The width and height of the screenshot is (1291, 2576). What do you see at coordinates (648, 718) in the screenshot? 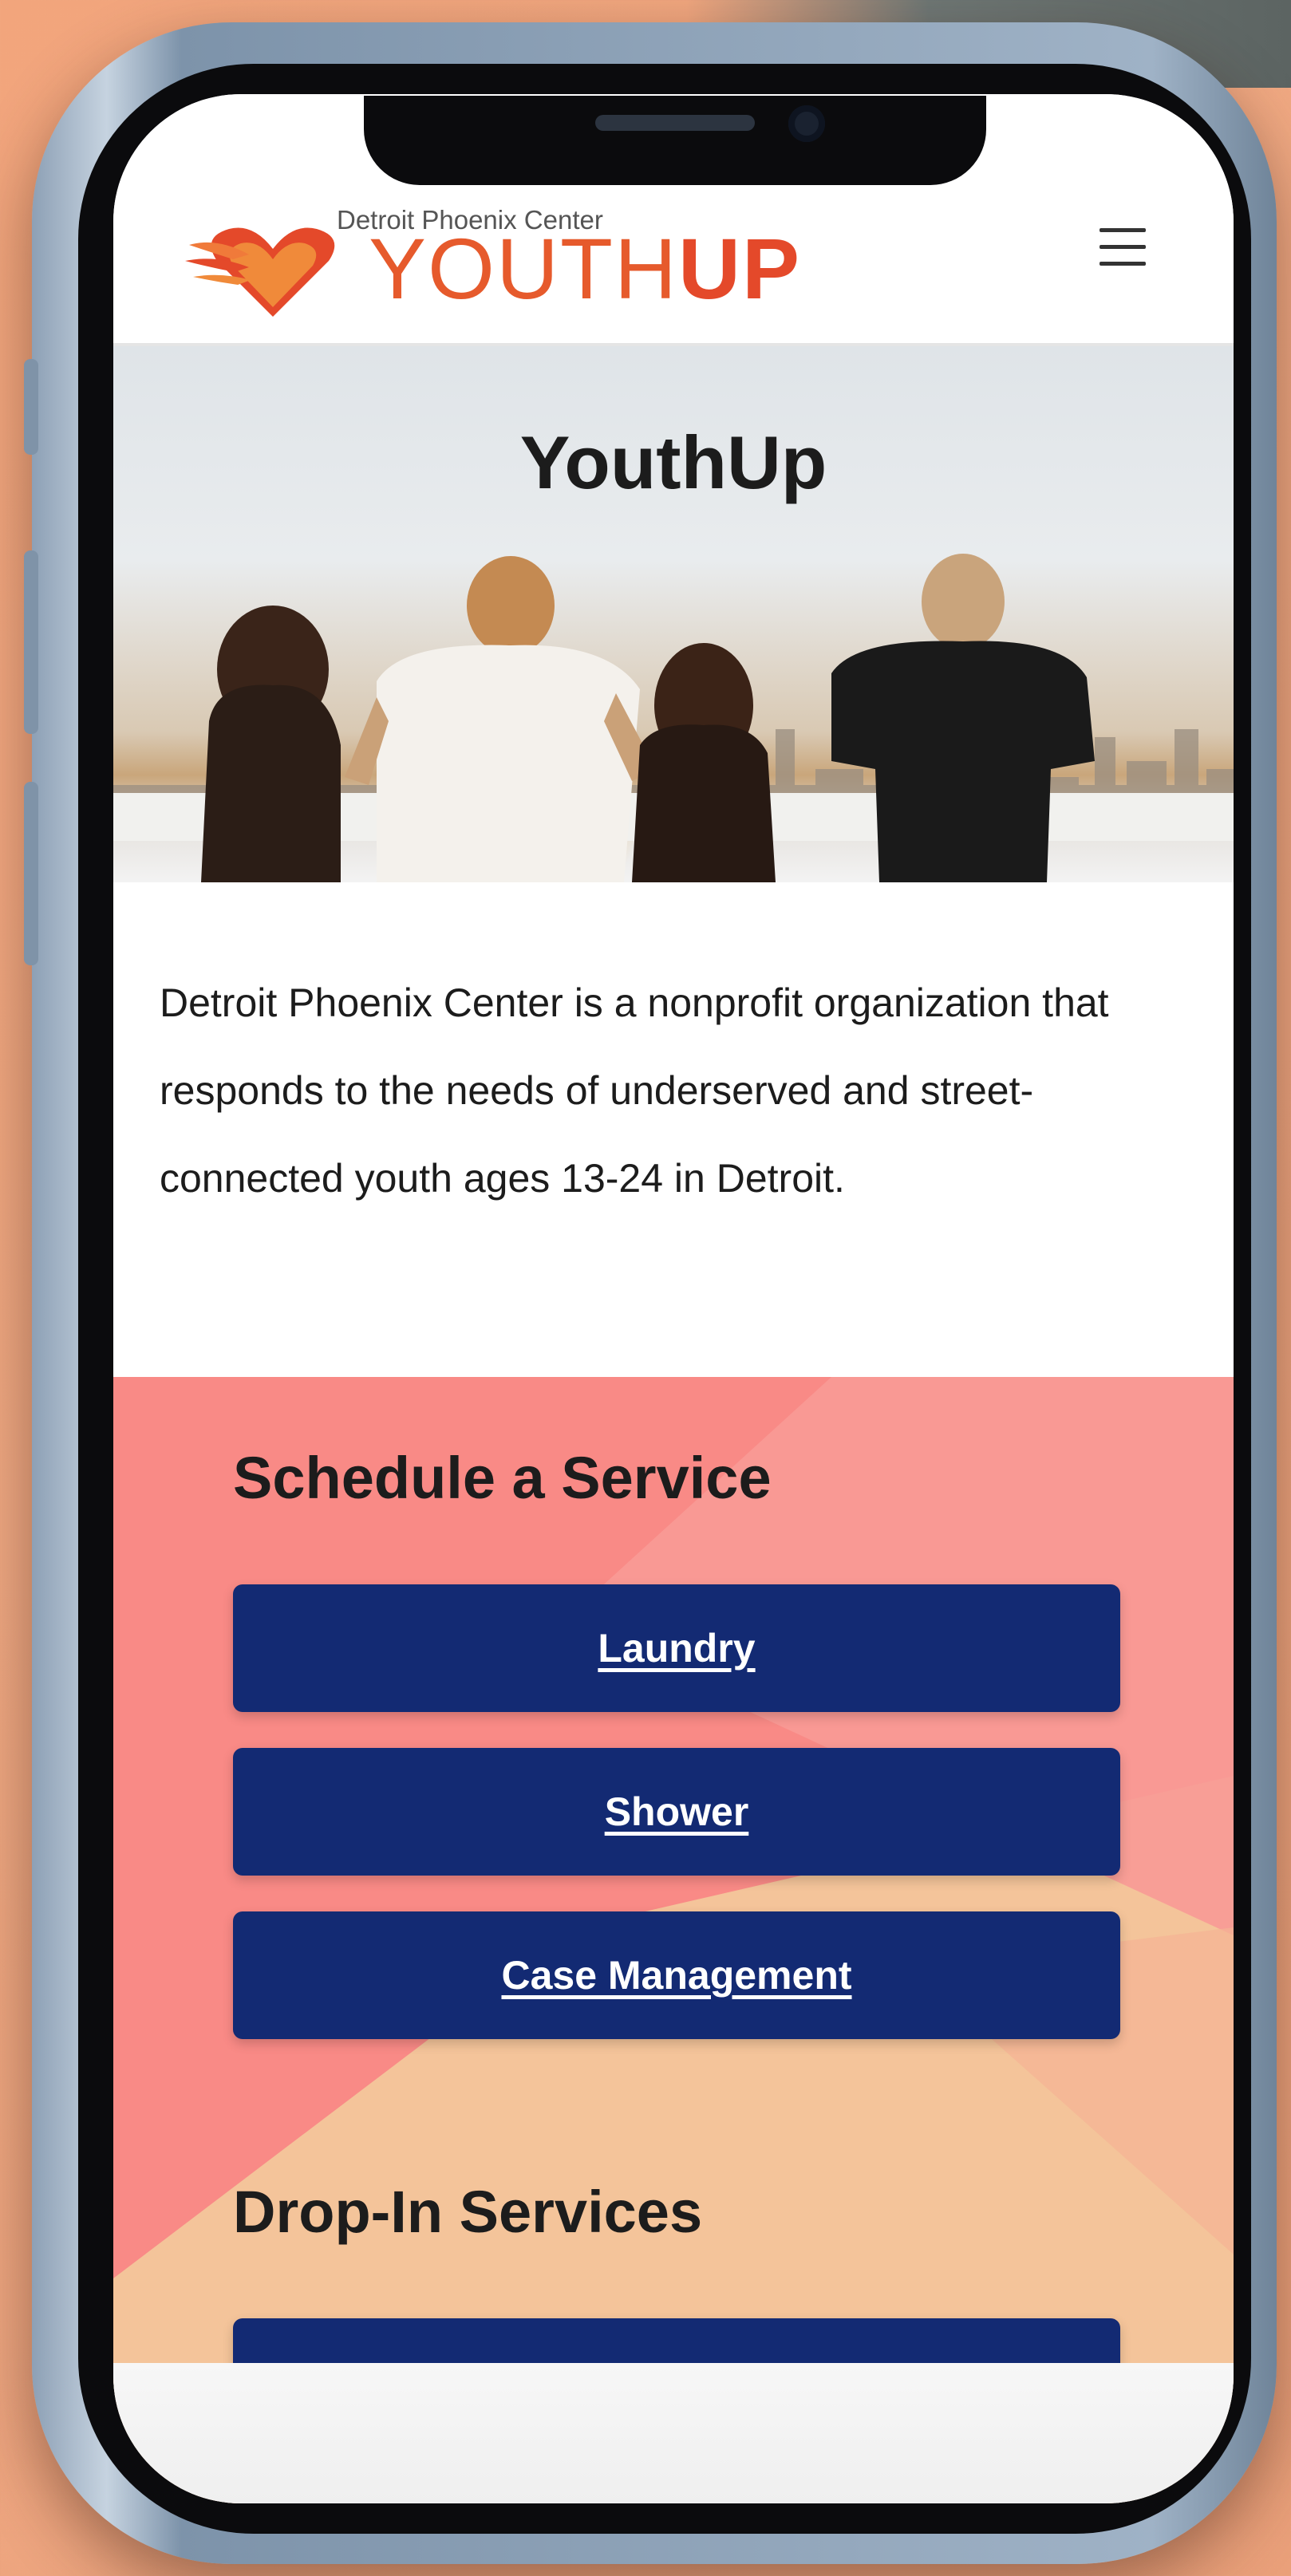
I see `youth-group-photo` at bounding box center [648, 718].